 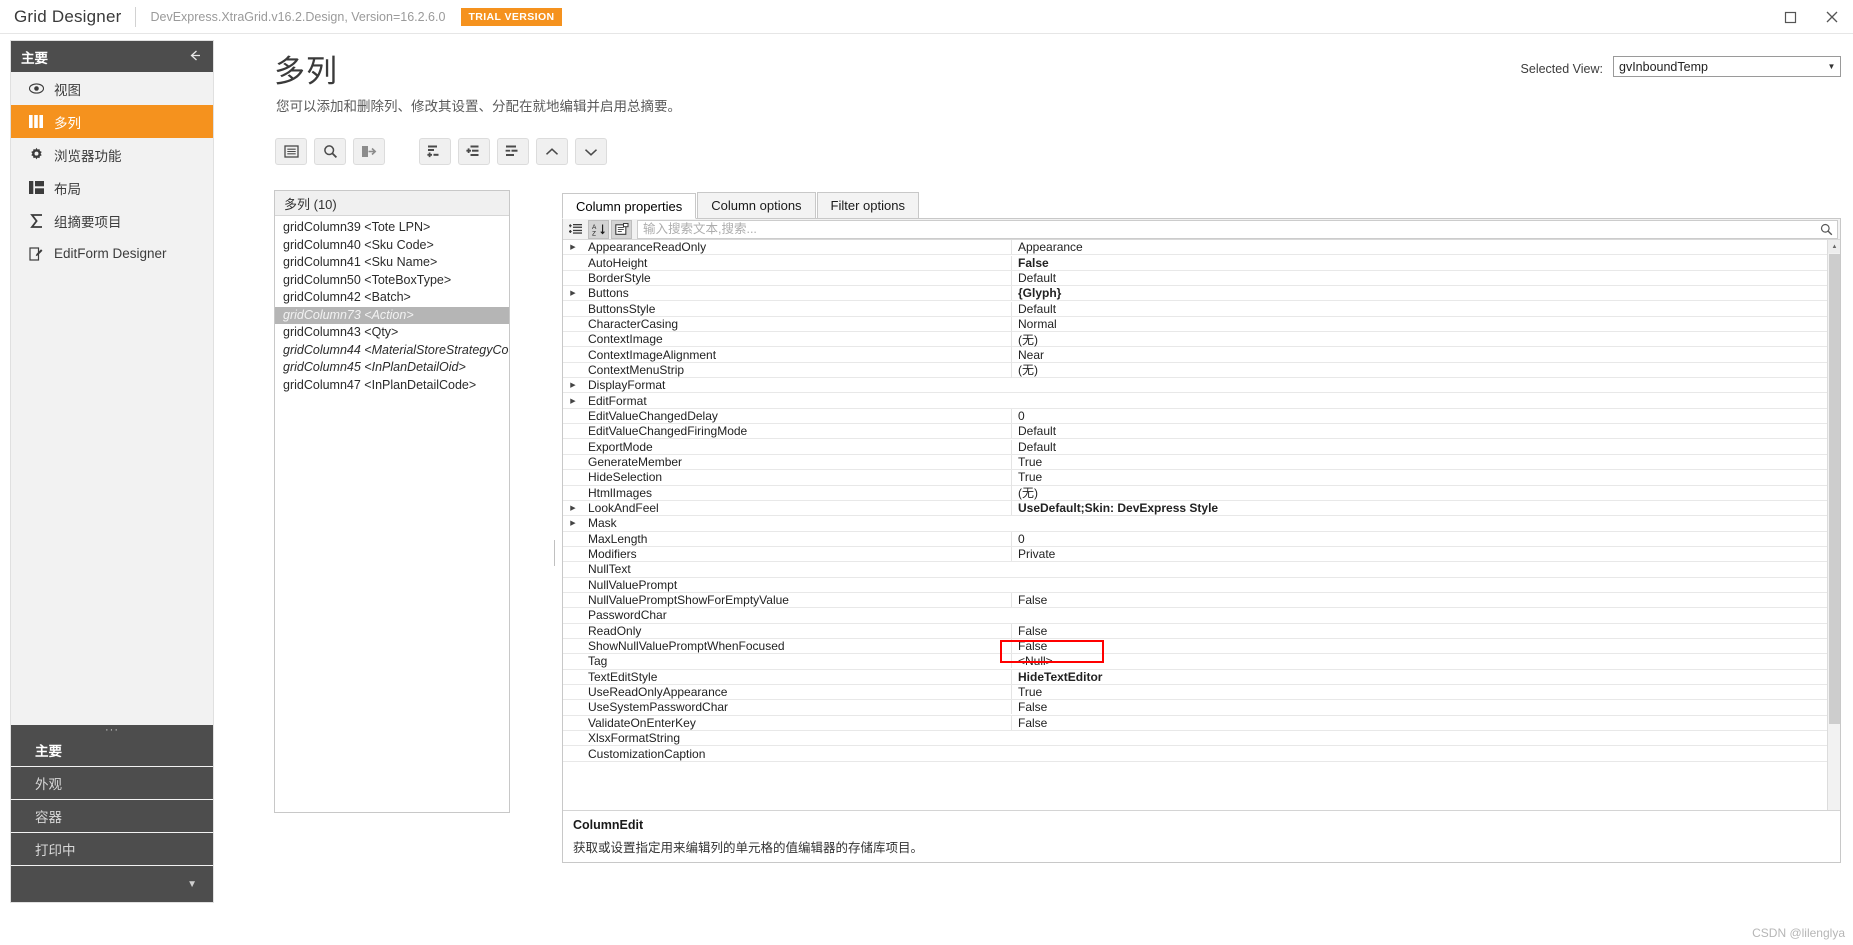 I want to click on selected-view-combobox: gvInboundTemp ▼, so click(x=1727, y=66).